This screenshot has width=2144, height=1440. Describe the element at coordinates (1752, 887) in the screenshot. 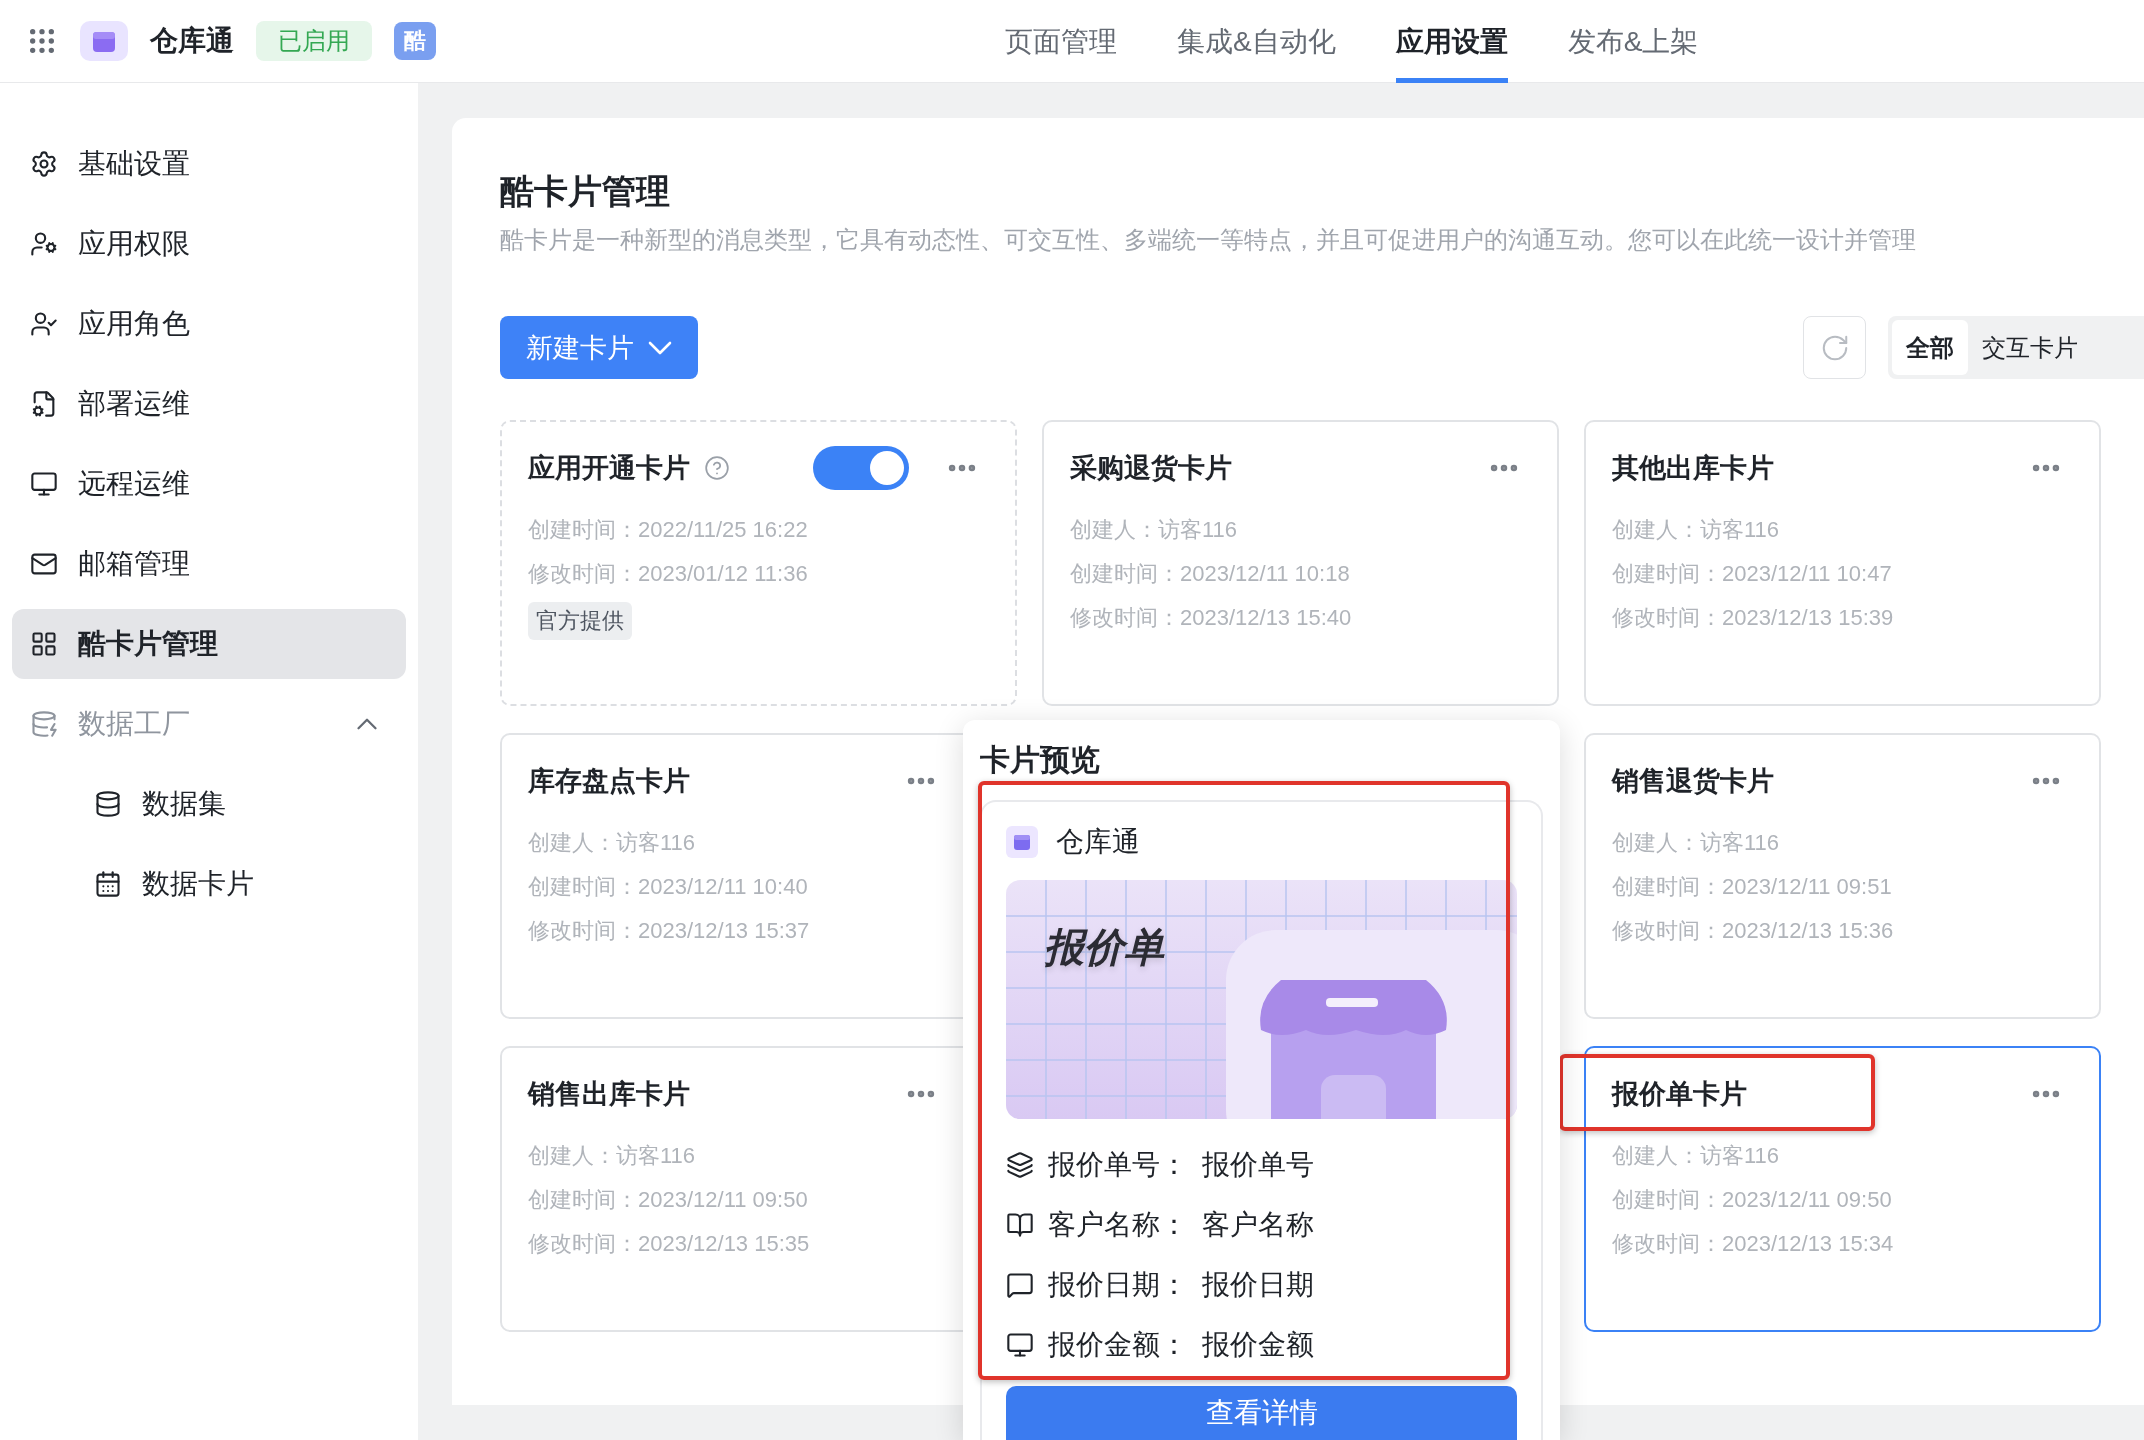

I see `card-meta: 创建时间：2023/12/11 09:51` at that location.